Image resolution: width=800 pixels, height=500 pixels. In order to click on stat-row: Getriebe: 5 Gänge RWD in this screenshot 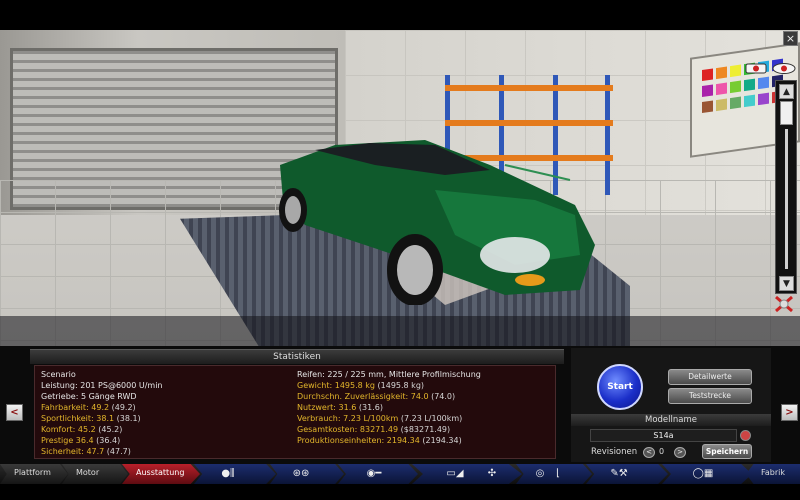, I will do `click(89, 396)`.